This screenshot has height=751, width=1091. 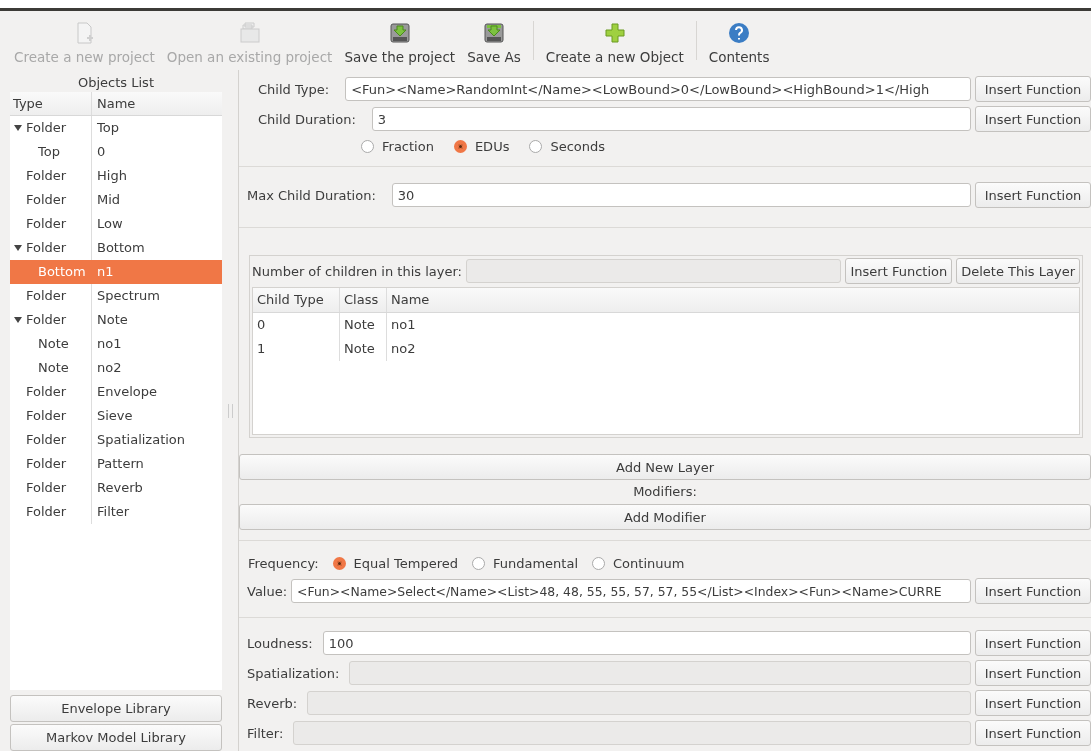 What do you see at coordinates (53, 368) in the screenshot?
I see `tree-cell-text: Note` at bounding box center [53, 368].